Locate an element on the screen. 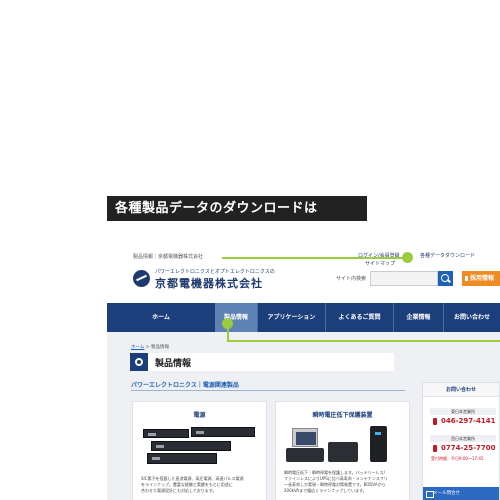  main-nav: ホーム 製品情報 アプリケーション よくあるご質問 企業情報 お問い合わせ is located at coordinates (303, 317).